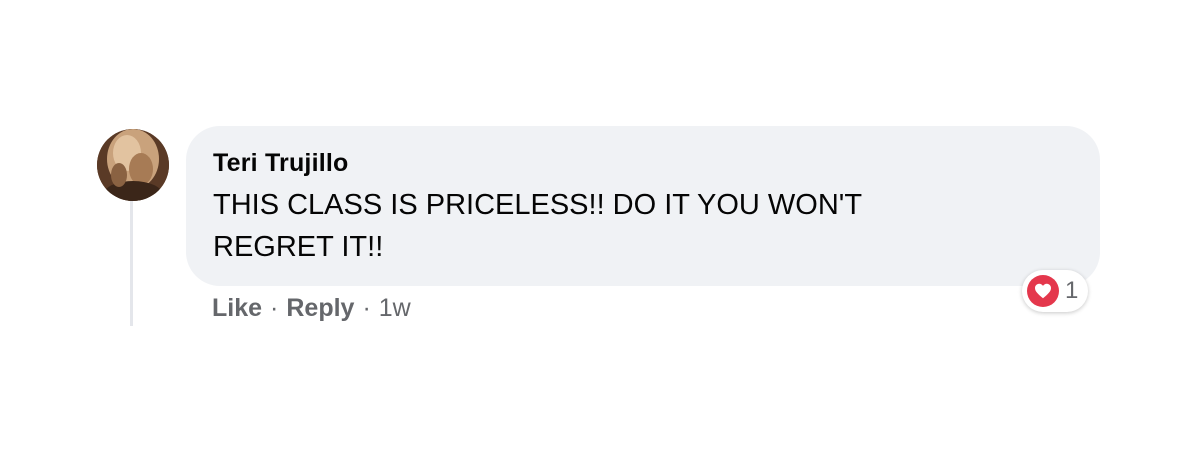 The image size is (1200, 450). I want to click on comment-actions: Like · Reply · 1w, so click(311, 308).